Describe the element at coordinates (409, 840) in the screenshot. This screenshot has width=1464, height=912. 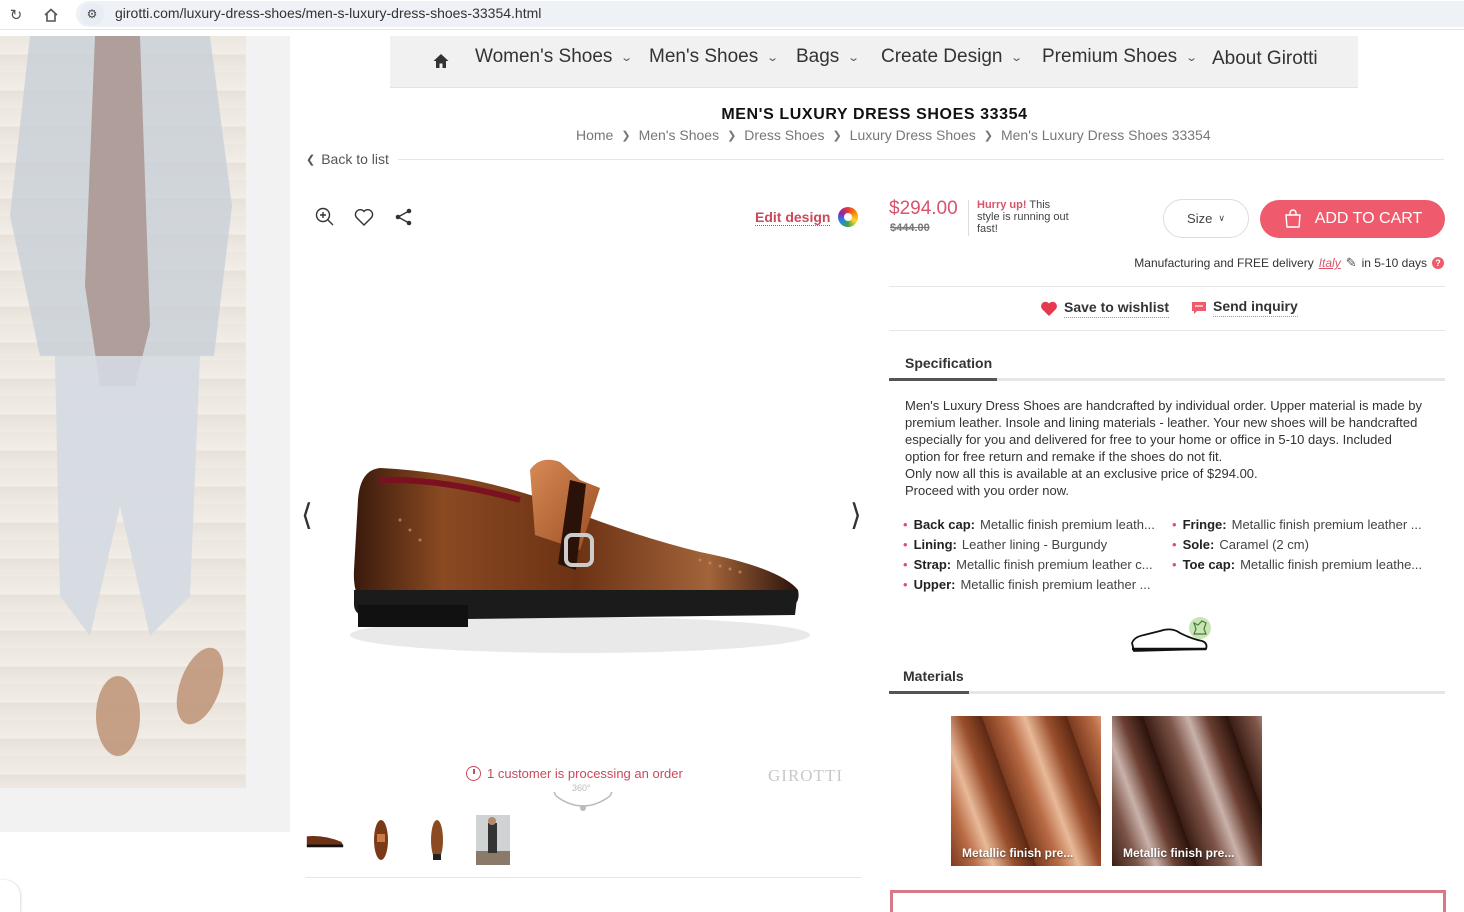
I see `thumbnail-strip` at that location.